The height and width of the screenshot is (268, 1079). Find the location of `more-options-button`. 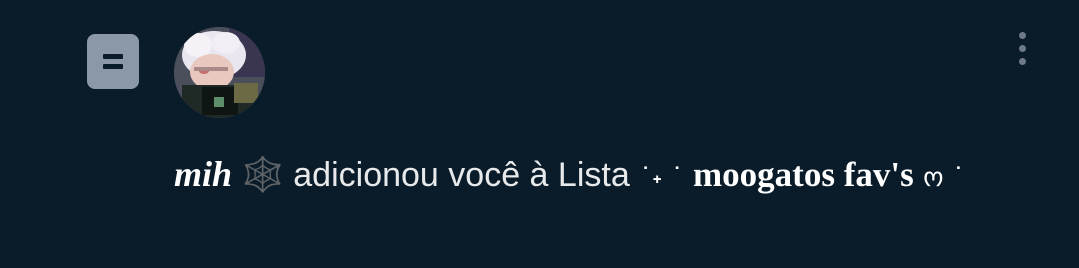

more-options-button is located at coordinates (1023, 49).